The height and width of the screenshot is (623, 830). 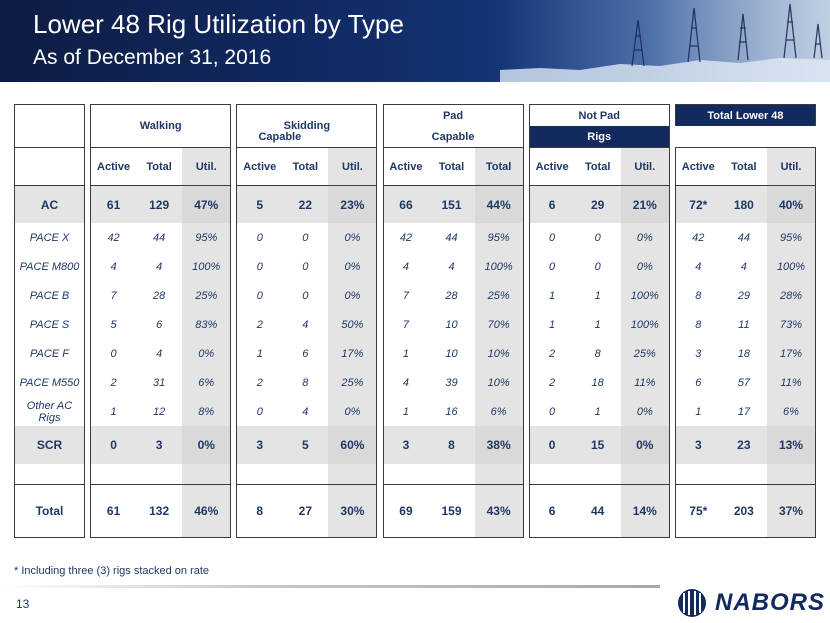 What do you see at coordinates (792, 324) in the screenshot?
I see `table-cell: 73%` at bounding box center [792, 324].